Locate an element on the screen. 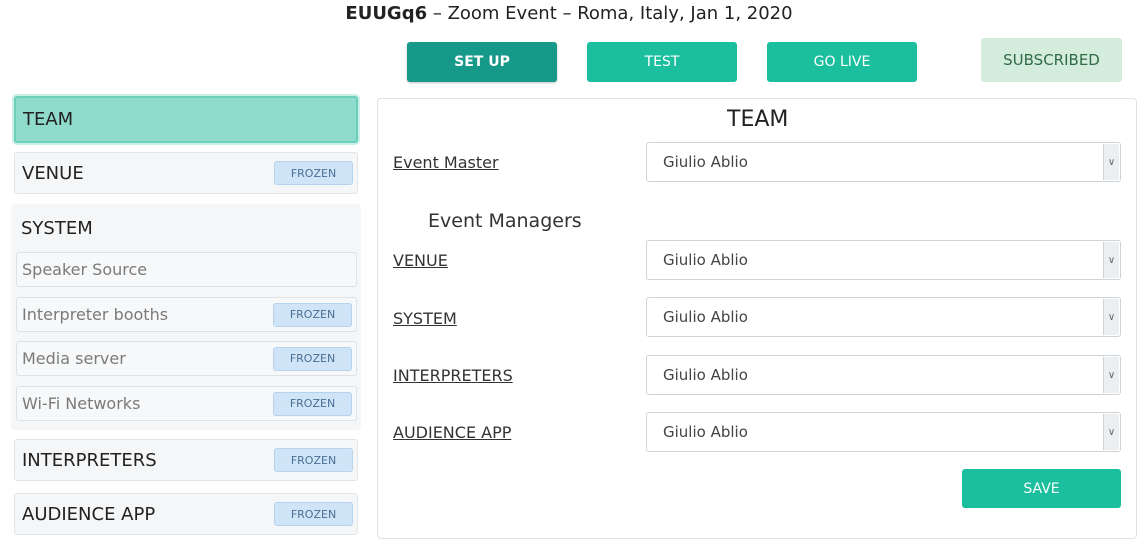 This screenshot has height=549, width=1138. sidebar-item-system: SYSTEM is located at coordinates (57, 228).